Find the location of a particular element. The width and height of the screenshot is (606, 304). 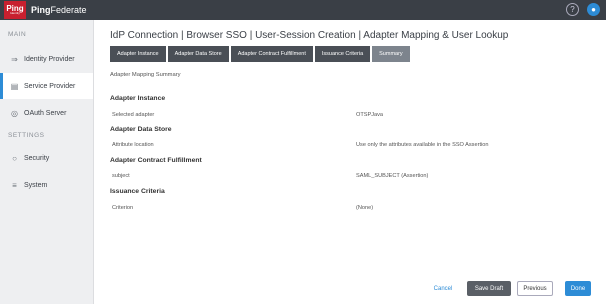

sidebar-item-label: Security is located at coordinates (37, 158).